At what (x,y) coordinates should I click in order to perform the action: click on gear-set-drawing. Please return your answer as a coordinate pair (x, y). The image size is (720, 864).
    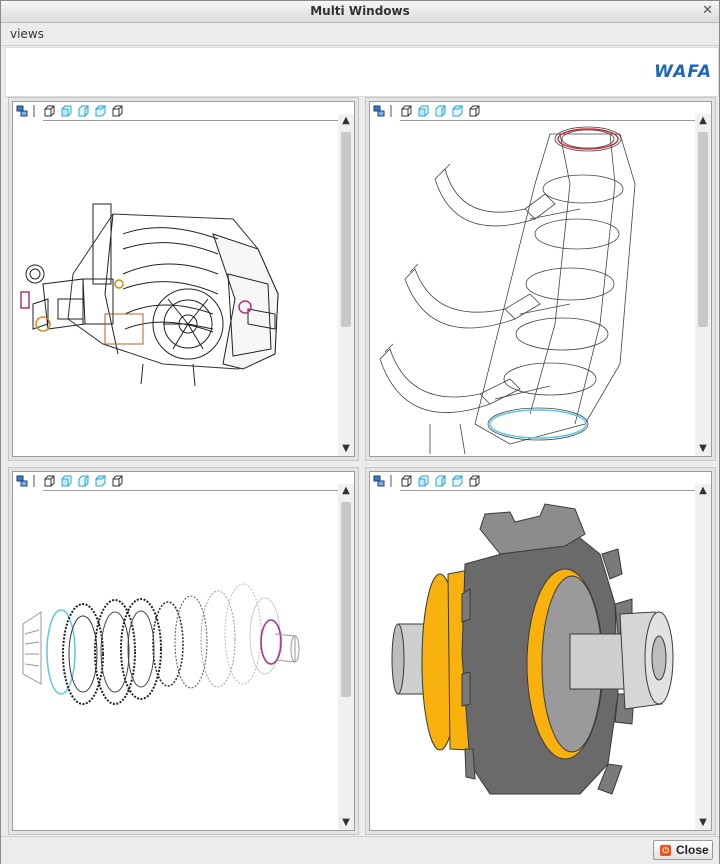
    Looking at the image, I should click on (161, 644).